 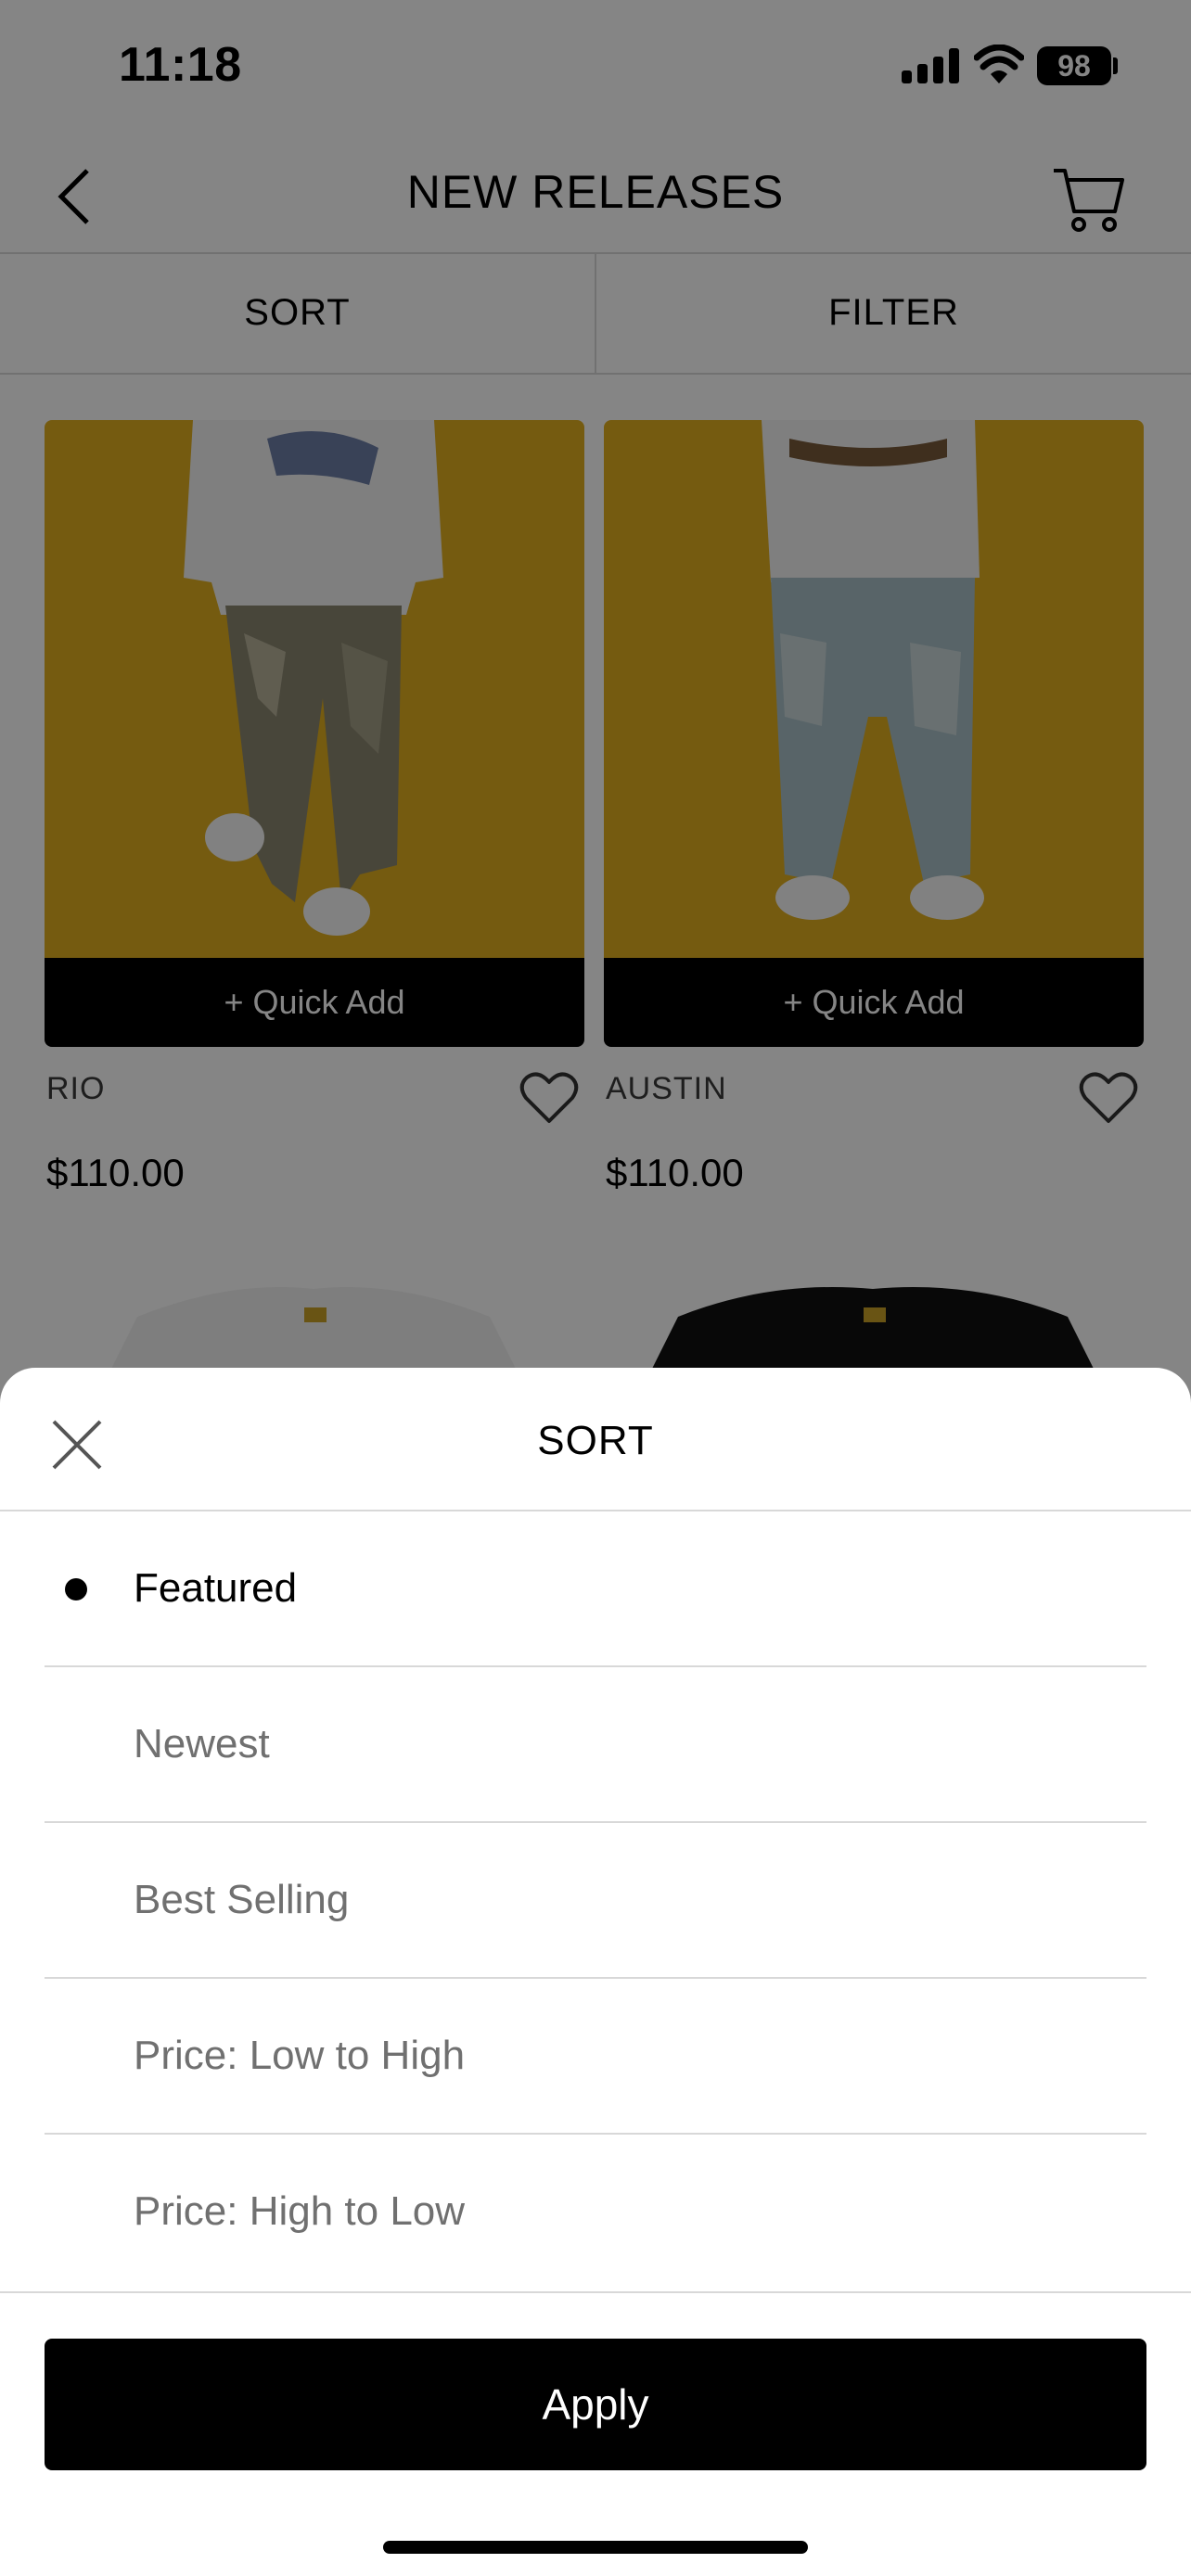 I want to click on divider, so click(x=595, y=2292).